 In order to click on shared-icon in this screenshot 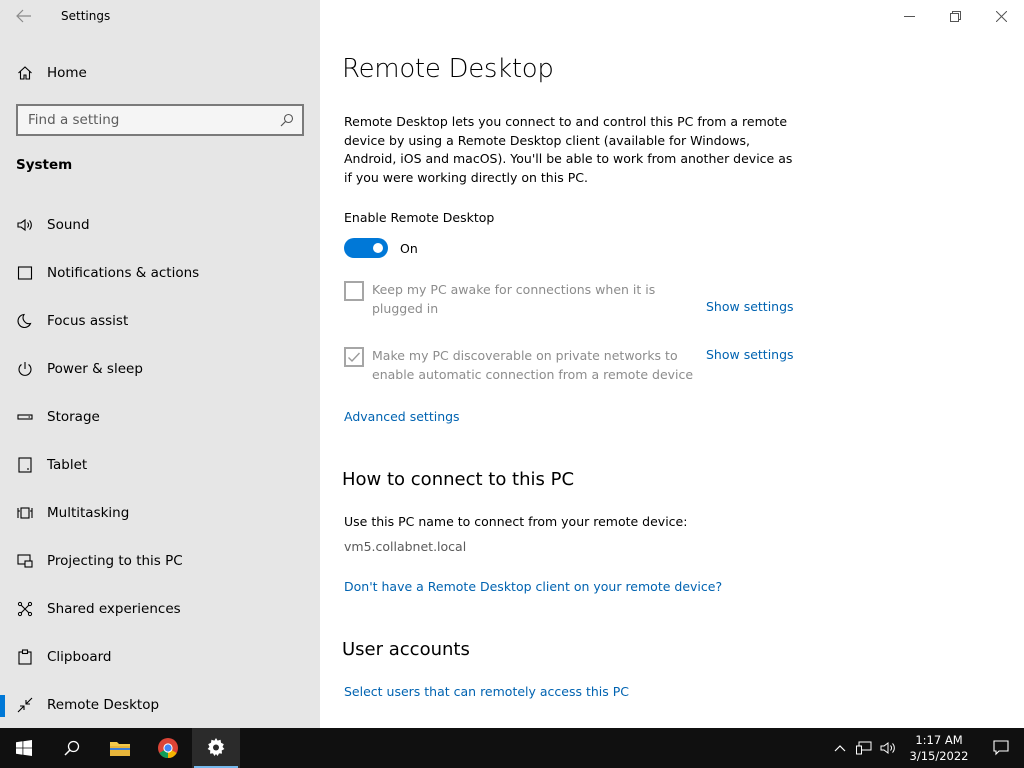, I will do `click(23, 609)`.